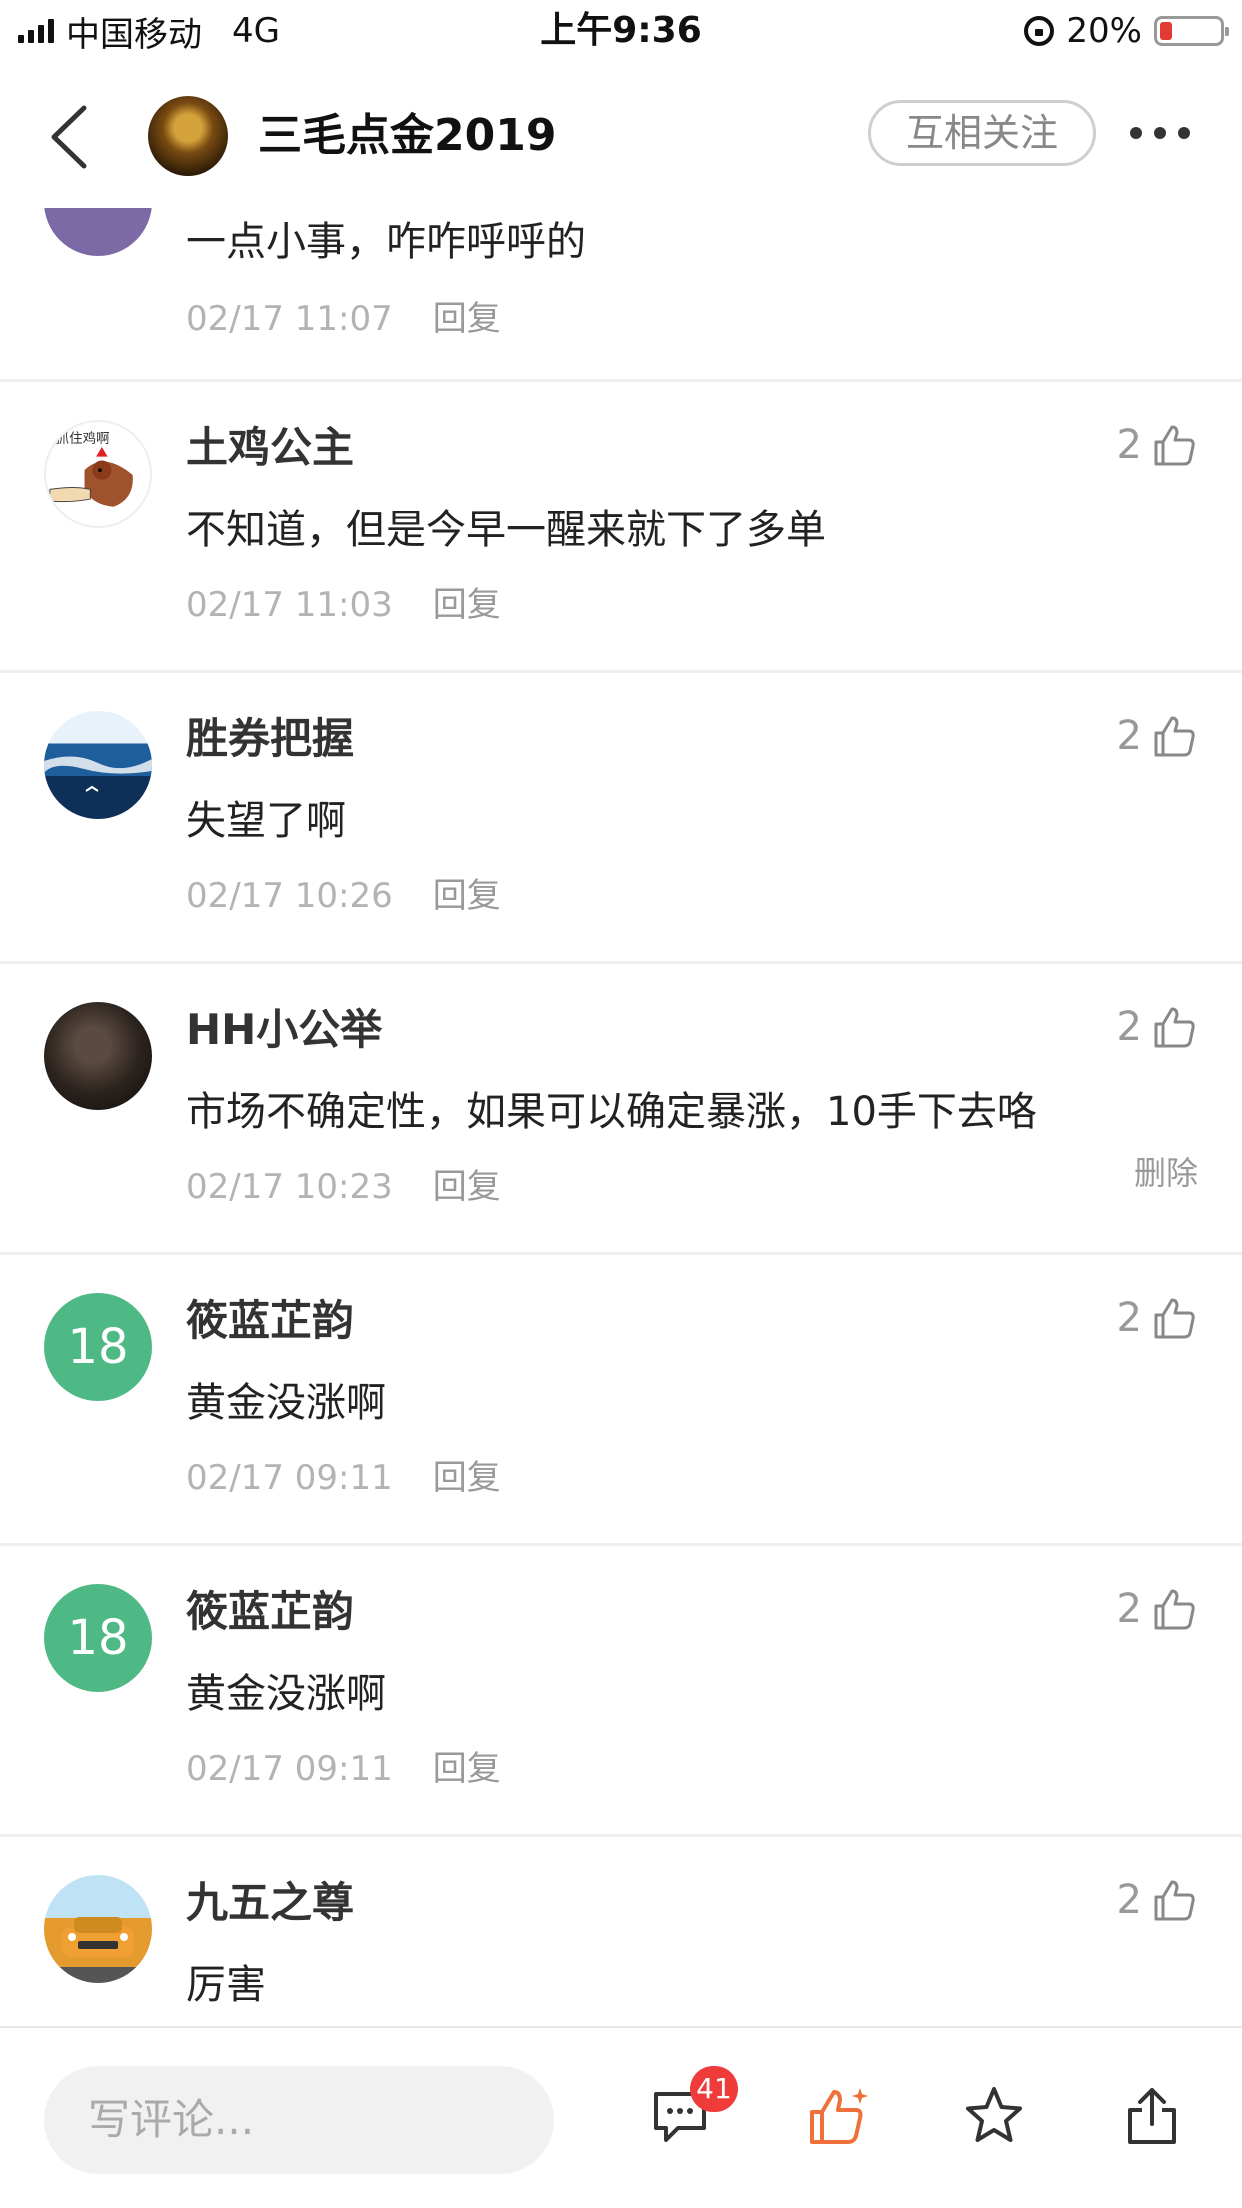 The height and width of the screenshot is (2208, 1242). I want to click on comment-item: 九五之尊 2 厉害, so click(621, 1931).